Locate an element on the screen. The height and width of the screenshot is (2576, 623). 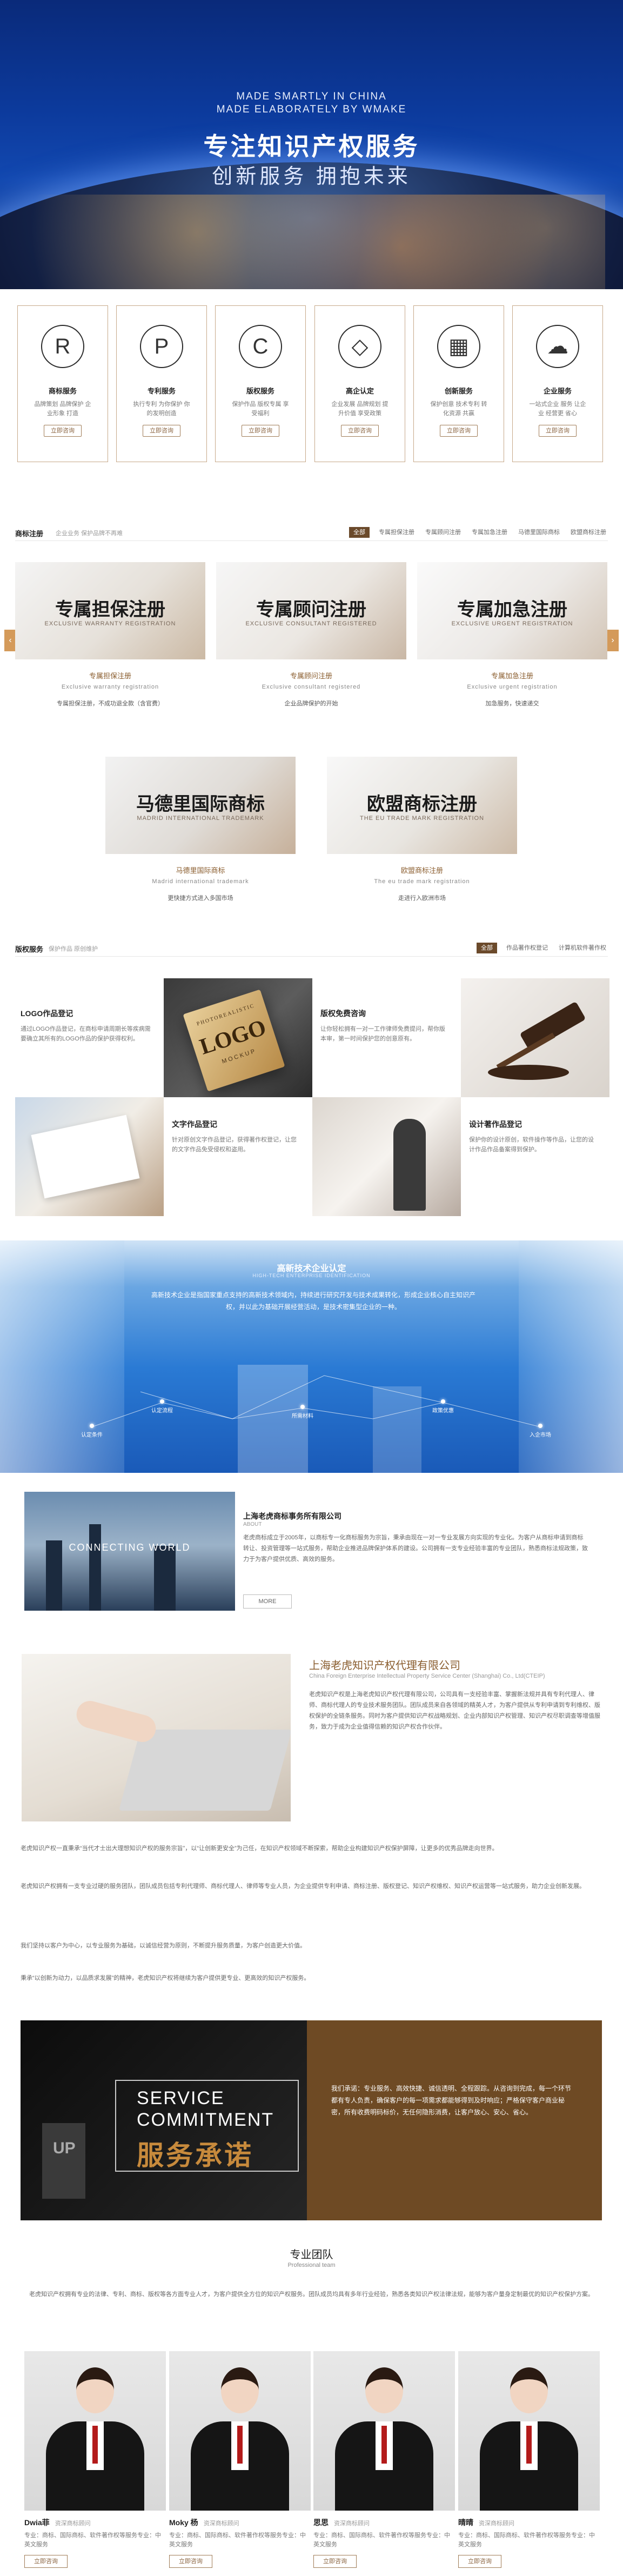
tab-1: 作品著作权登记 is located at coordinates (527, 948).